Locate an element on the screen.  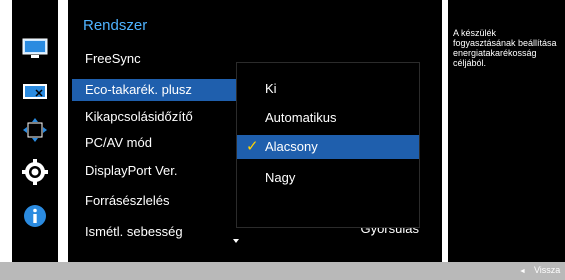
option-label: Nagy is located at coordinates (280, 177).